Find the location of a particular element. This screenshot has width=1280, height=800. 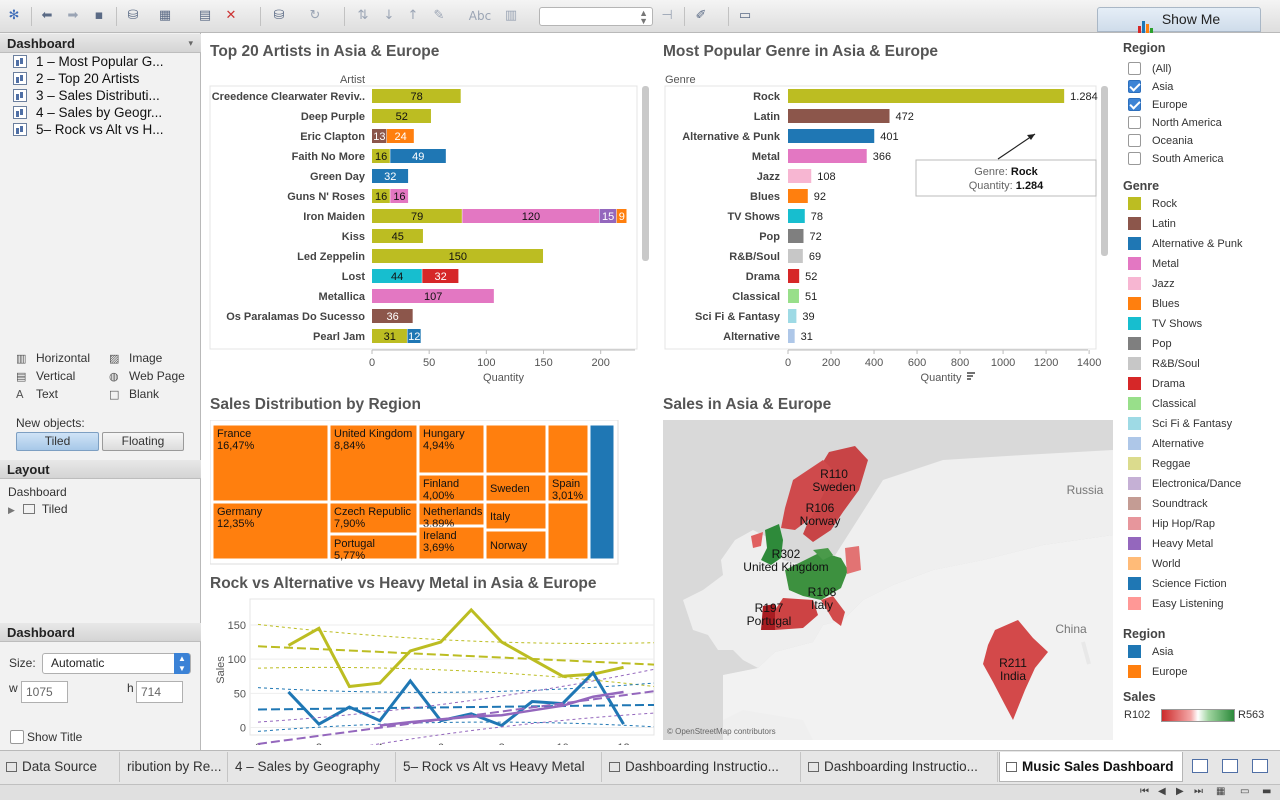

genre-legend-item-latin: Latin is located at coordinates (1151, 224).